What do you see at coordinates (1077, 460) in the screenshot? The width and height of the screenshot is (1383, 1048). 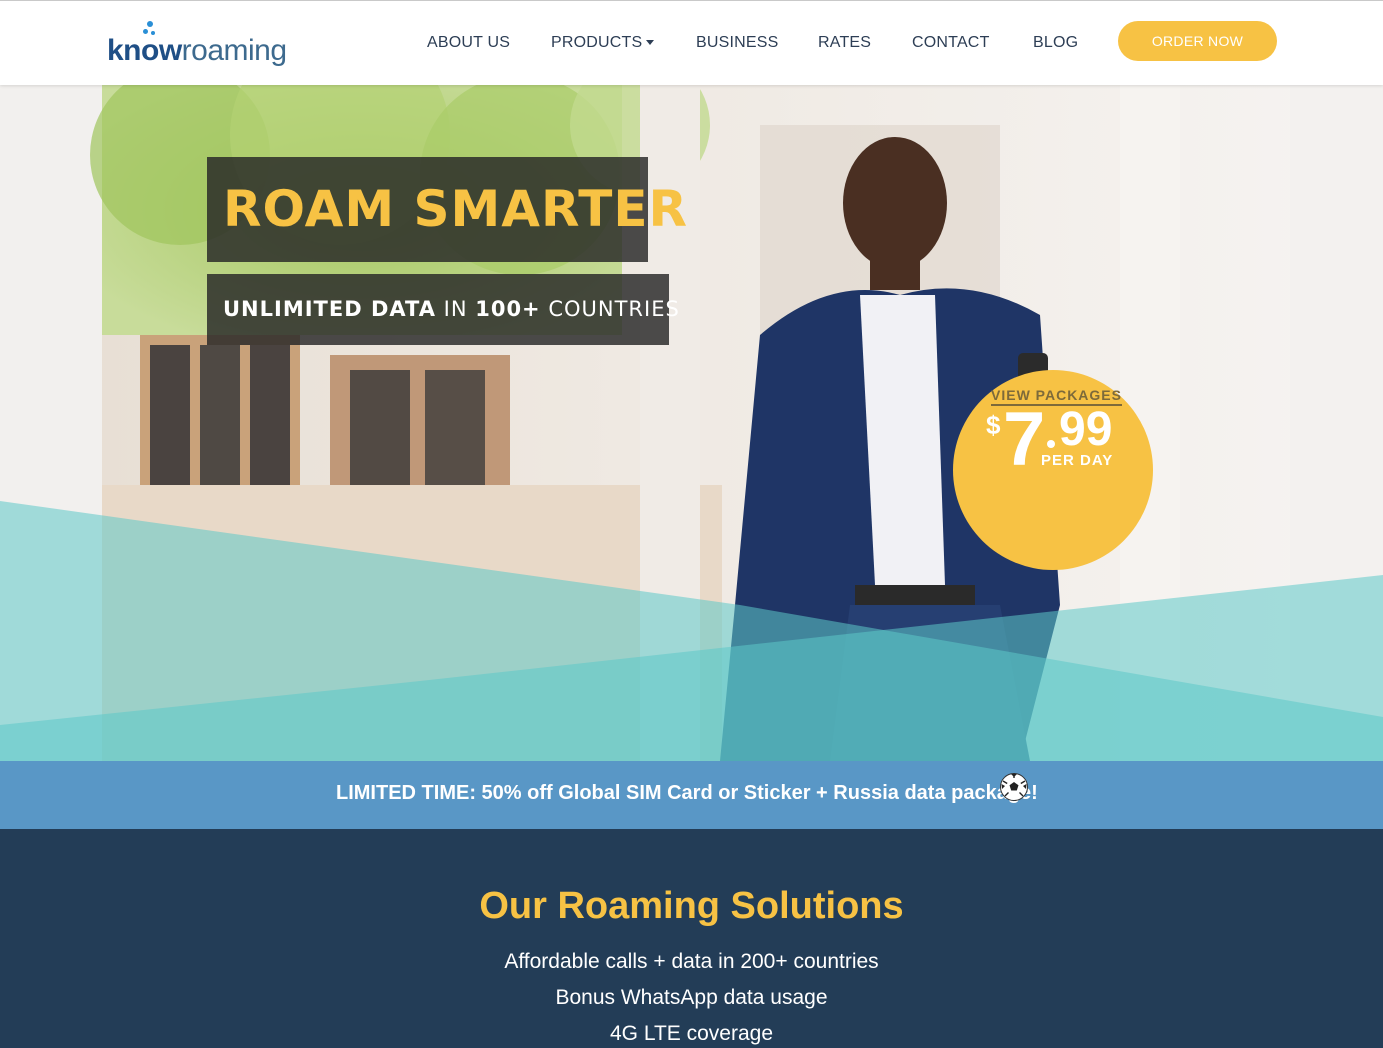 I see `price-unit: PER DAY` at bounding box center [1077, 460].